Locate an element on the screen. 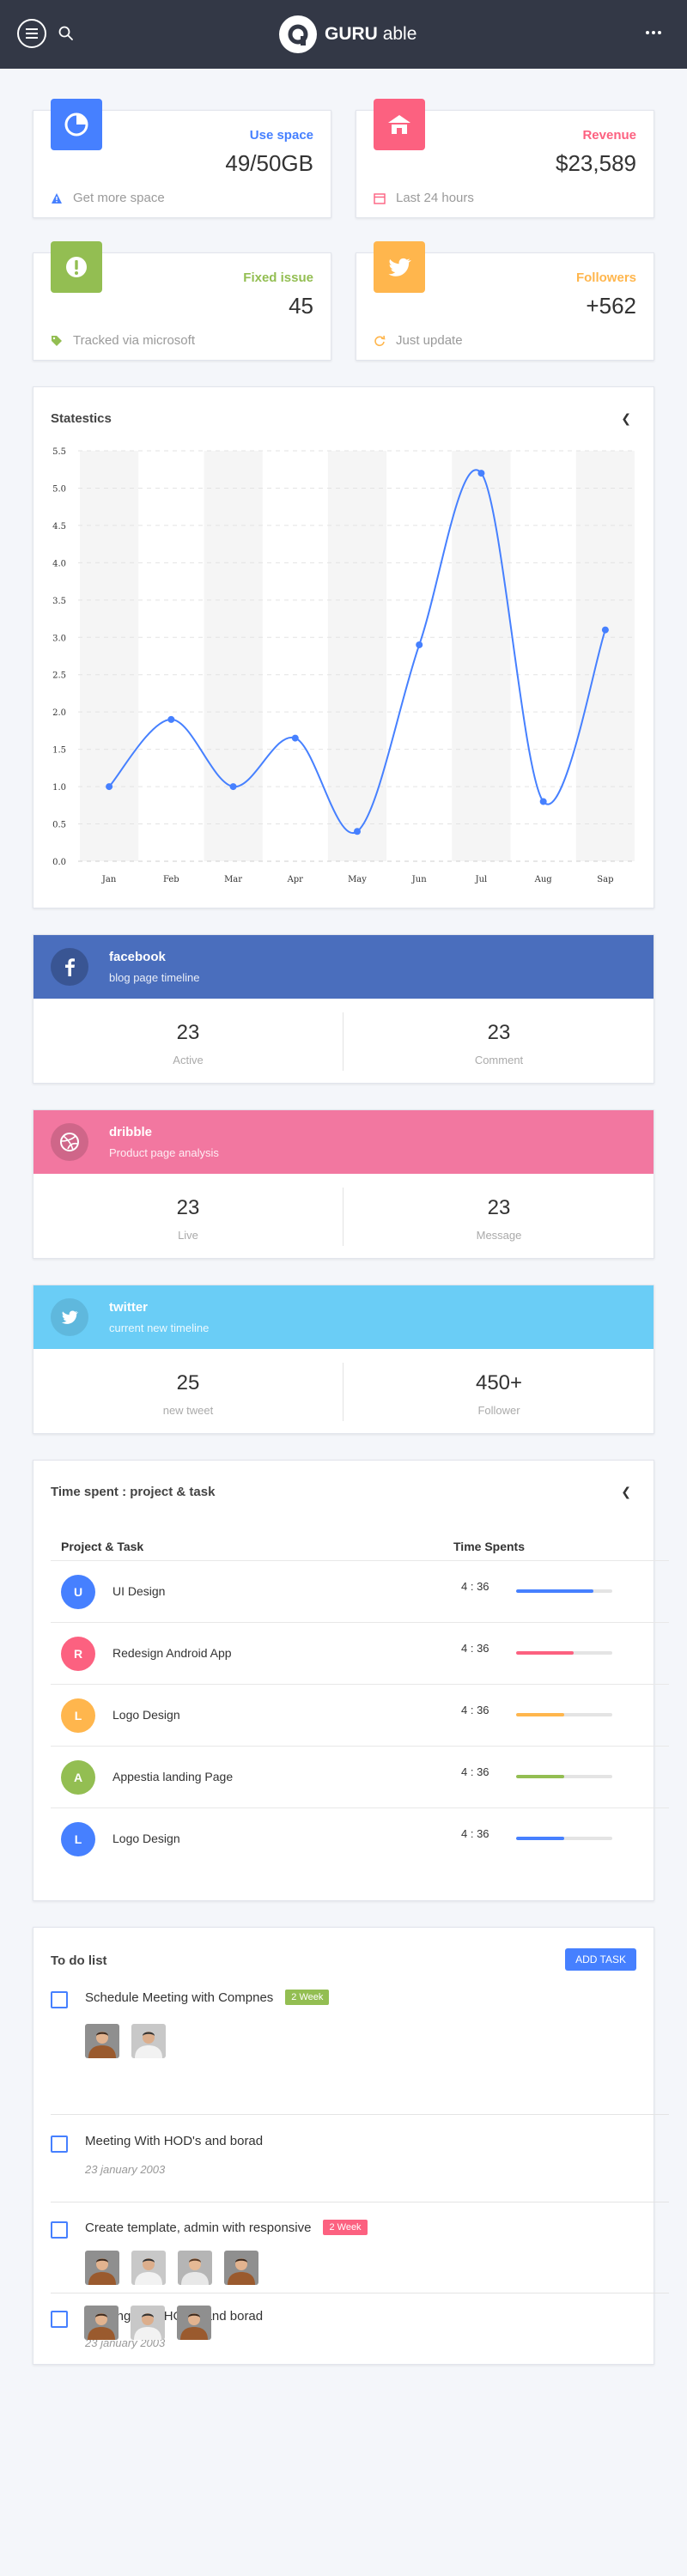 This screenshot has width=687, height=2576. todo-item: Schedule Meeting with Compnes 2 Week is located at coordinates (360, 2049).